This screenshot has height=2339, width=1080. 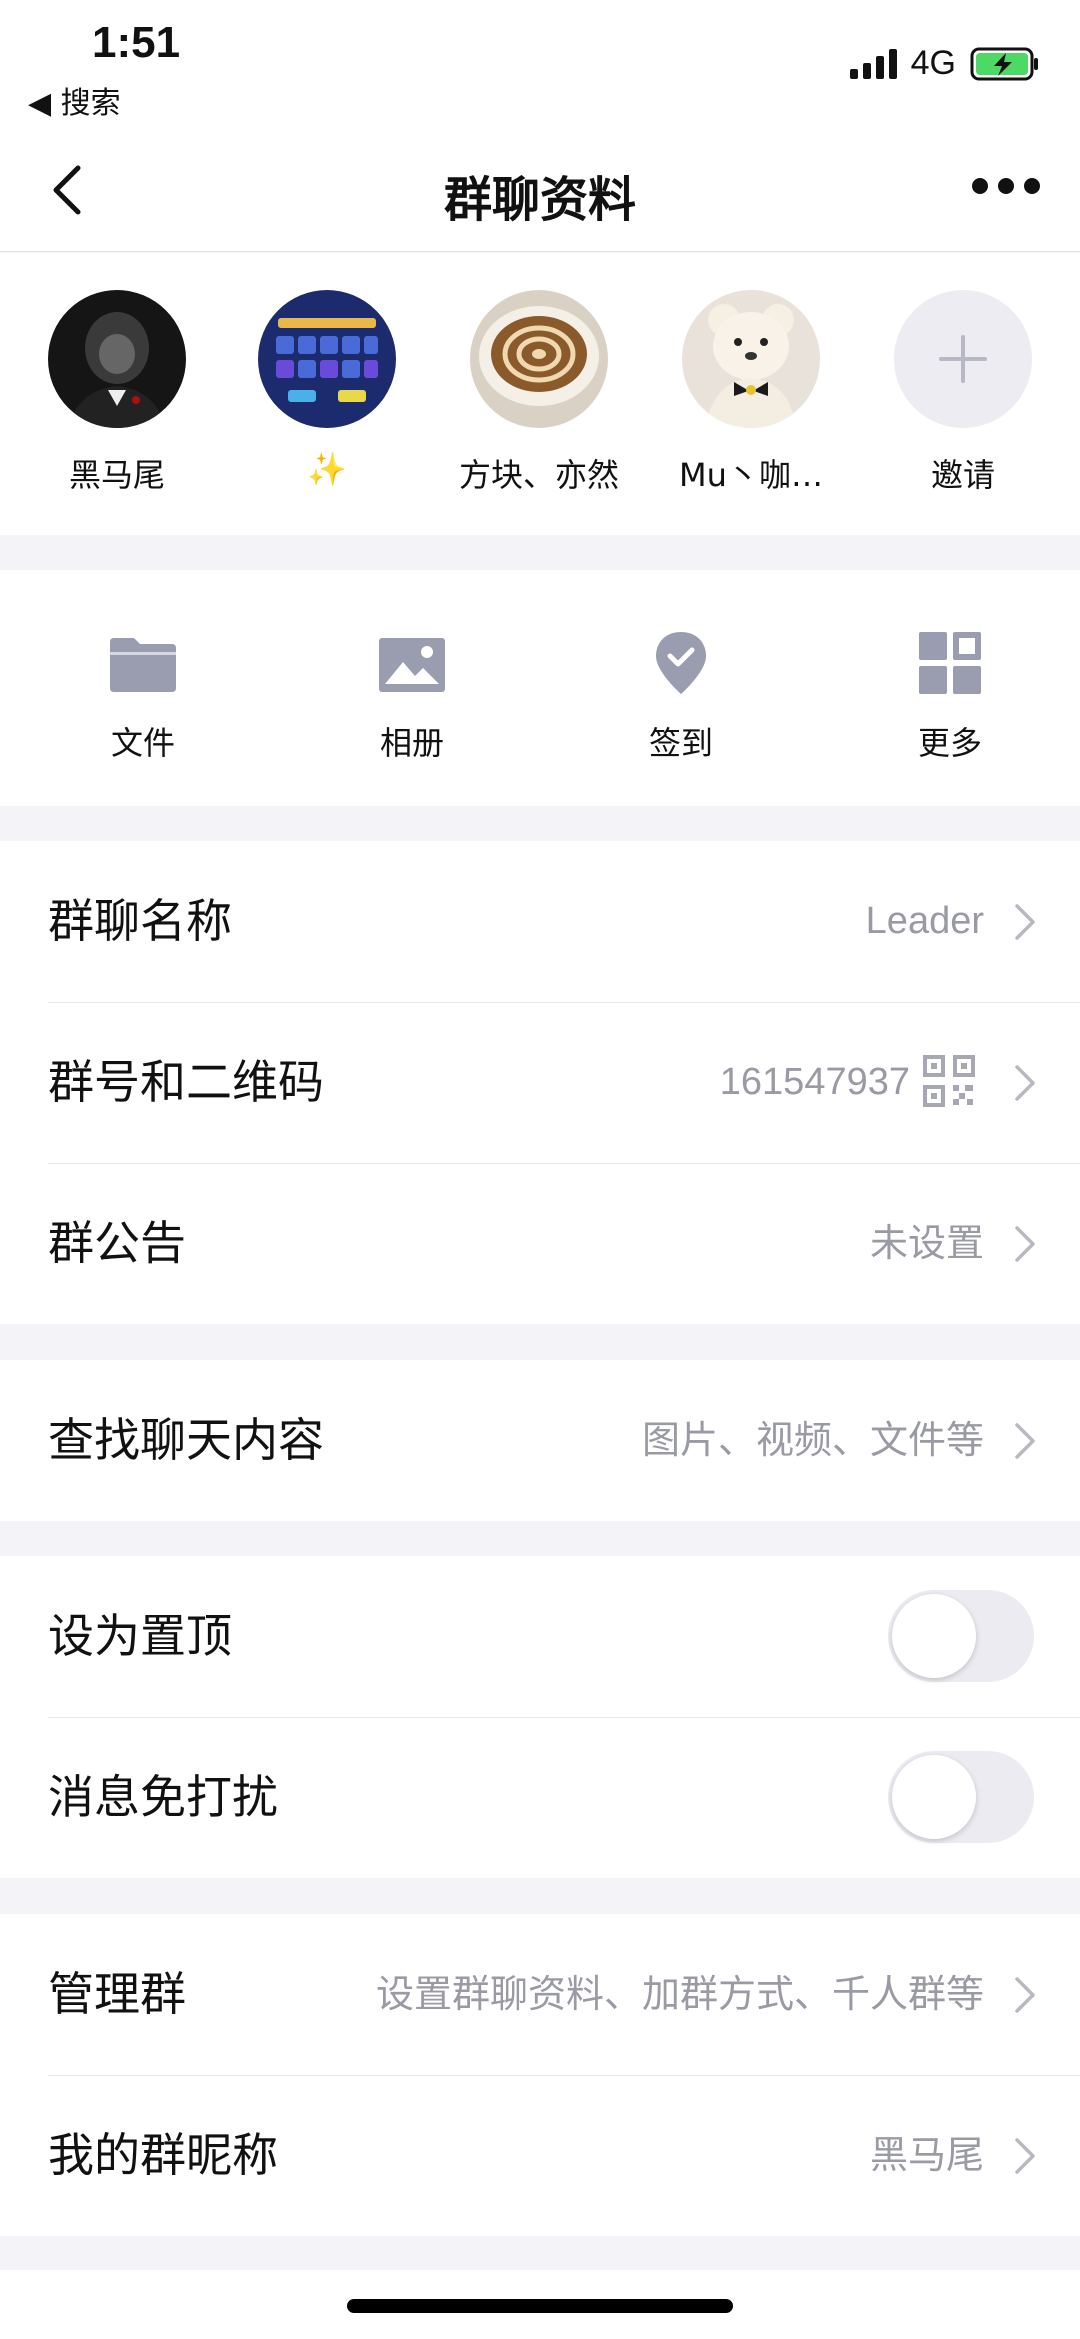 I want to click on status-indicators: 4G, so click(x=944, y=63).